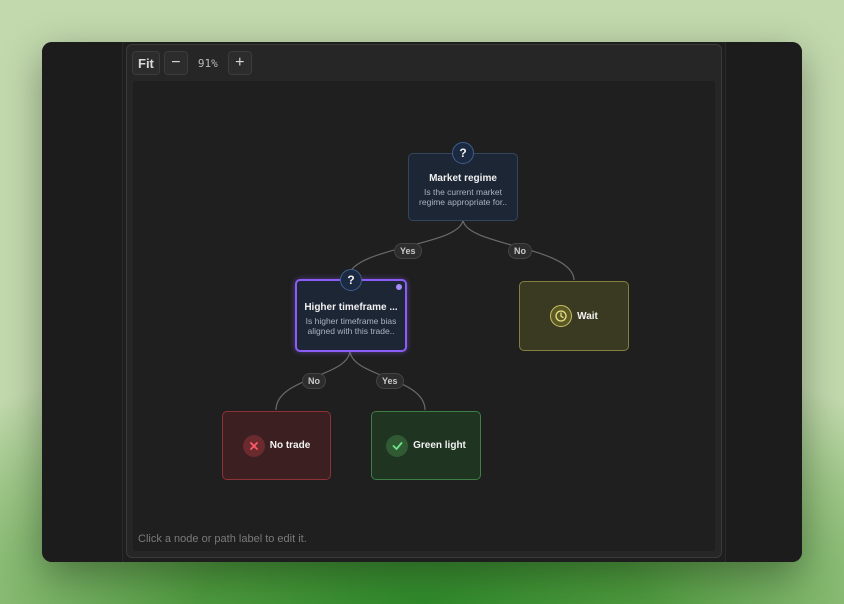 The height and width of the screenshot is (604, 844). I want to click on right-sidebar, so click(763, 302).